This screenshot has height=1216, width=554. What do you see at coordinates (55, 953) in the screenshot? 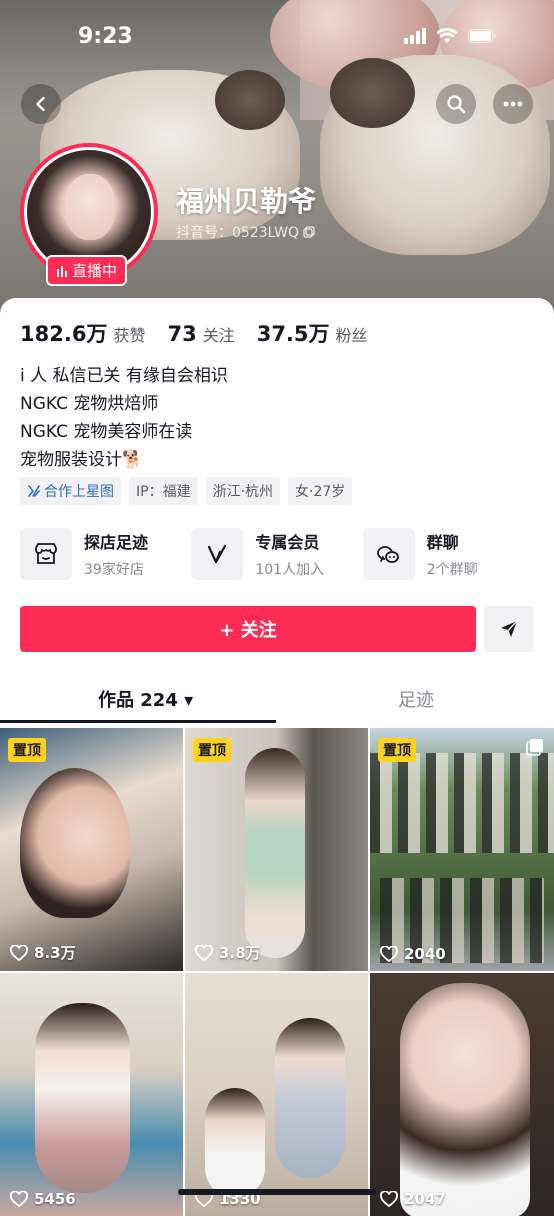
I see `like-count-value: 8.3万` at bounding box center [55, 953].